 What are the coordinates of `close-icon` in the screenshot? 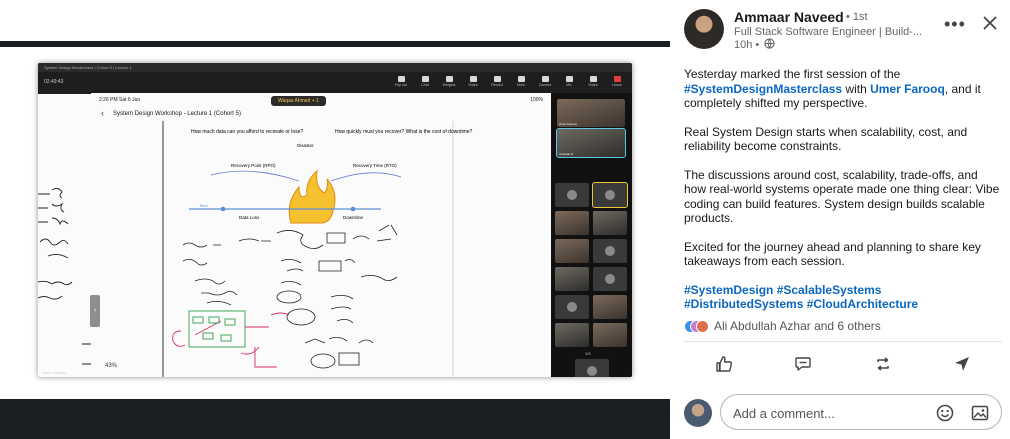 It's located at (990, 23).